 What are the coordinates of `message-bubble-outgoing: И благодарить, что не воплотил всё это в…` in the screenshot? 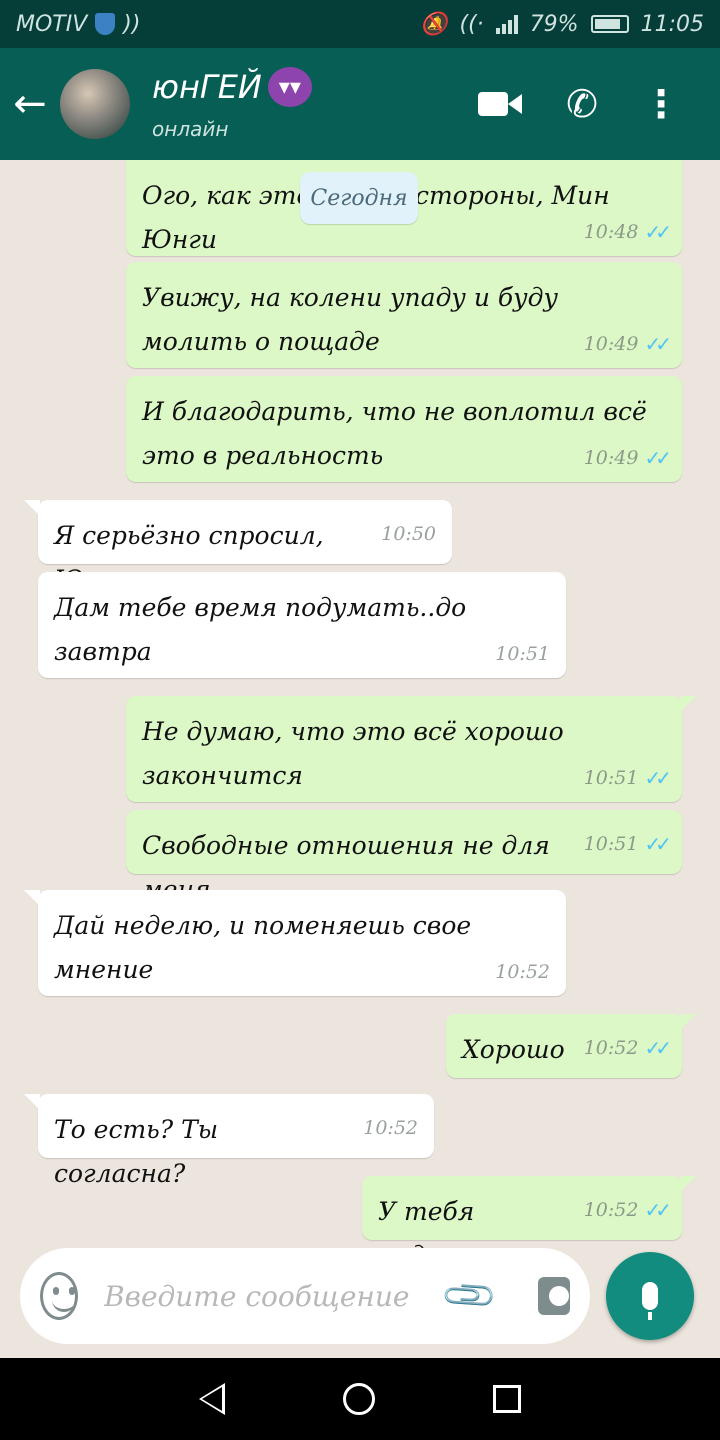 It's located at (404, 429).